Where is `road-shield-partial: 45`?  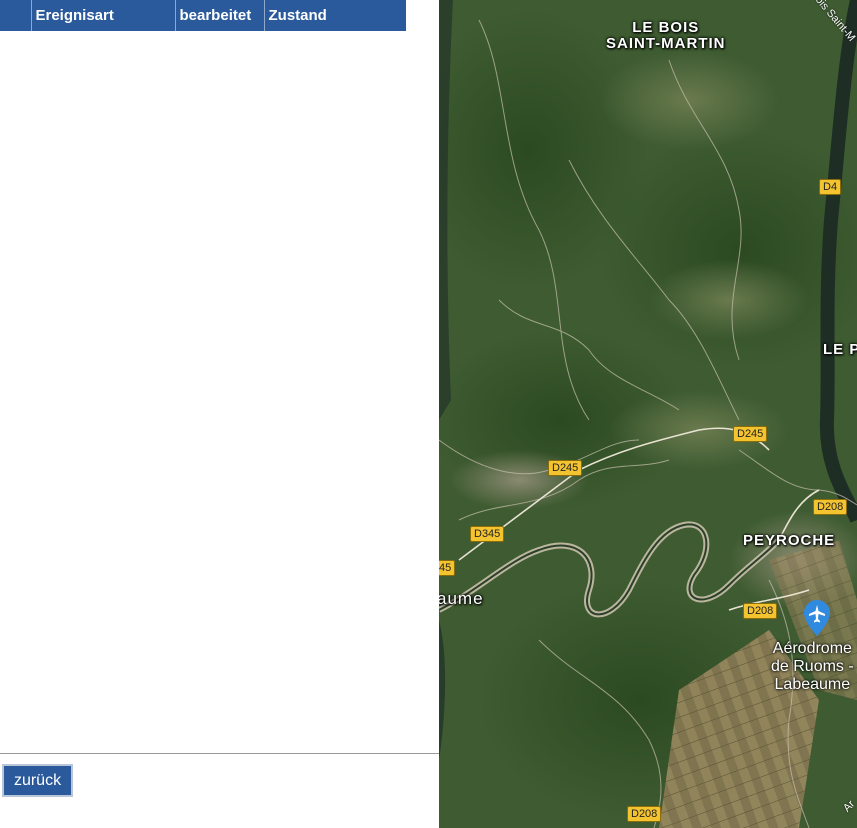
road-shield-partial: 45 is located at coordinates (447, 568).